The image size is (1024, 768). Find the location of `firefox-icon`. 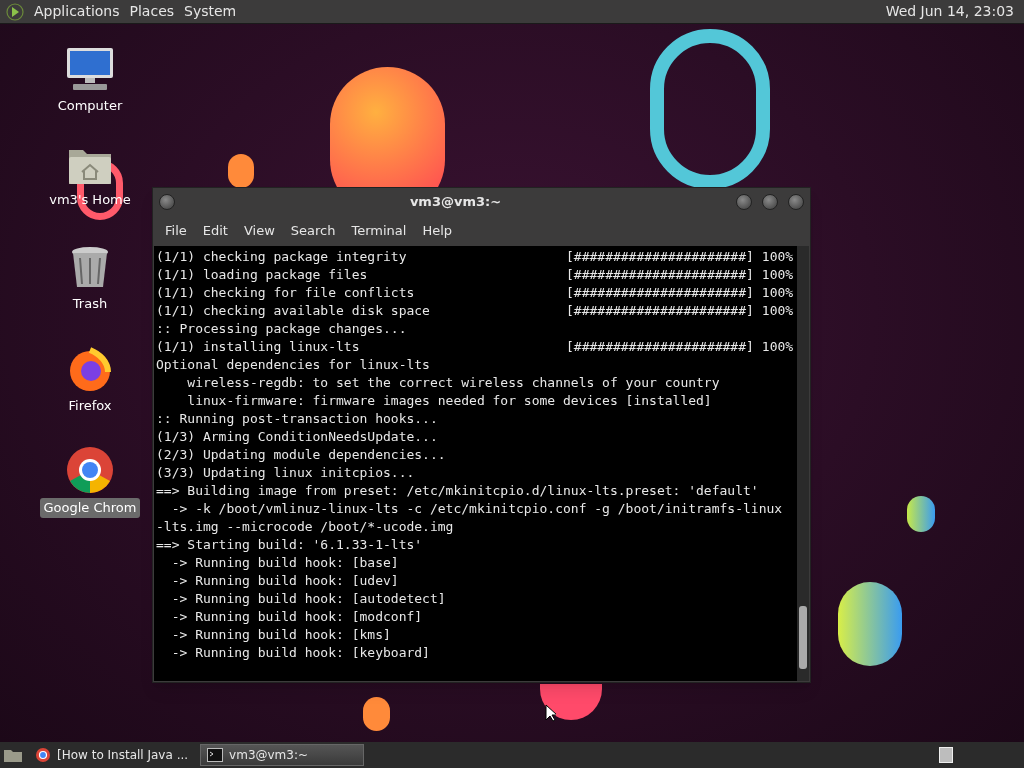

firefox-icon is located at coordinates (90, 369).